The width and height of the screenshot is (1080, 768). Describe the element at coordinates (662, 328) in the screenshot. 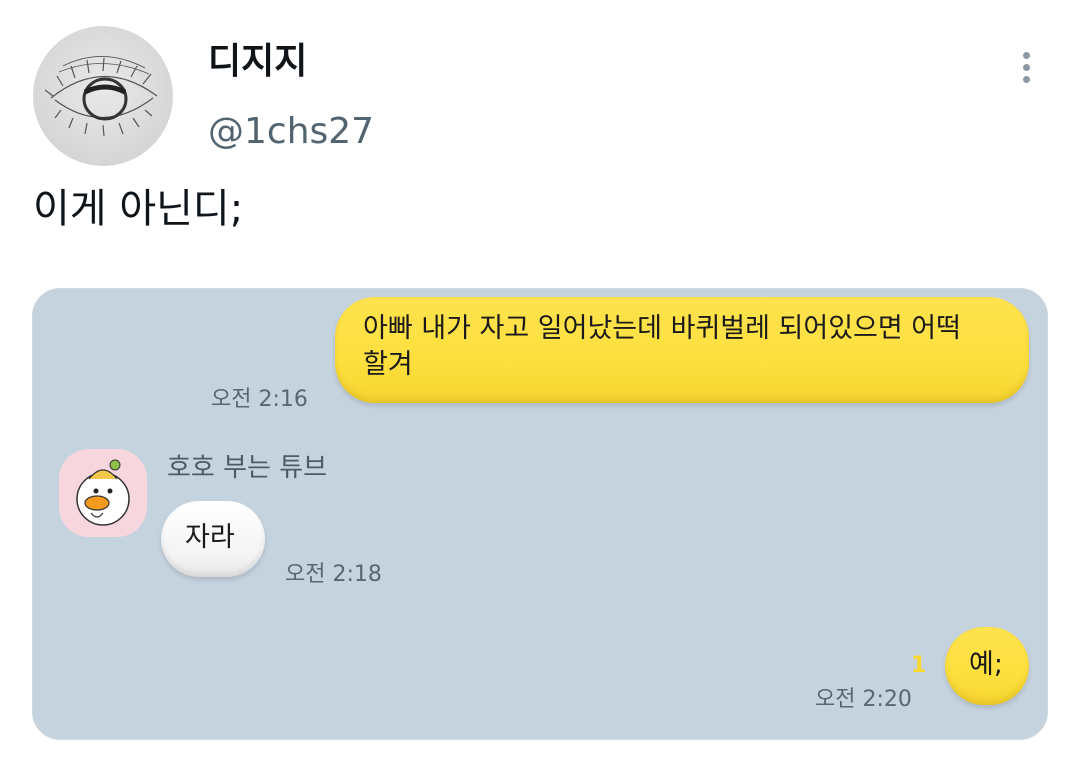

I see `message-text-line: 아빠 내가 자고 일어났는데 바퀴벌레 되어있으면 어떡` at that location.